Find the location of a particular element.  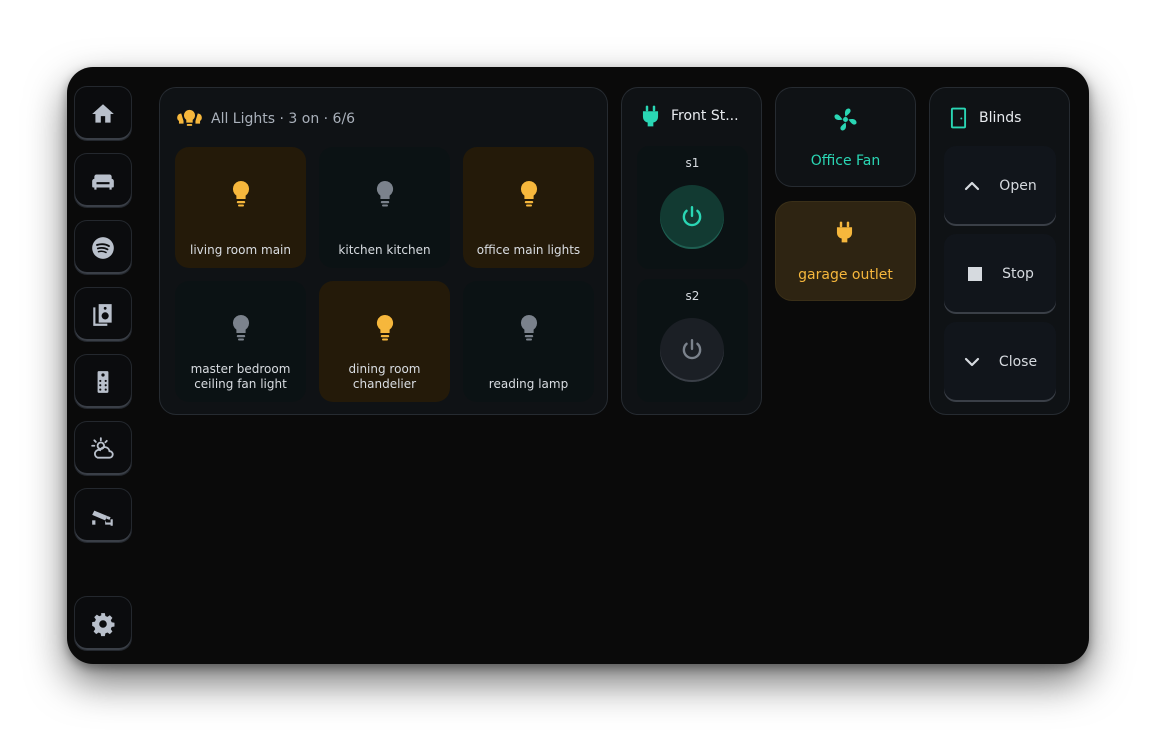

garage-outlet-label: garage outlet is located at coordinates (845, 275).